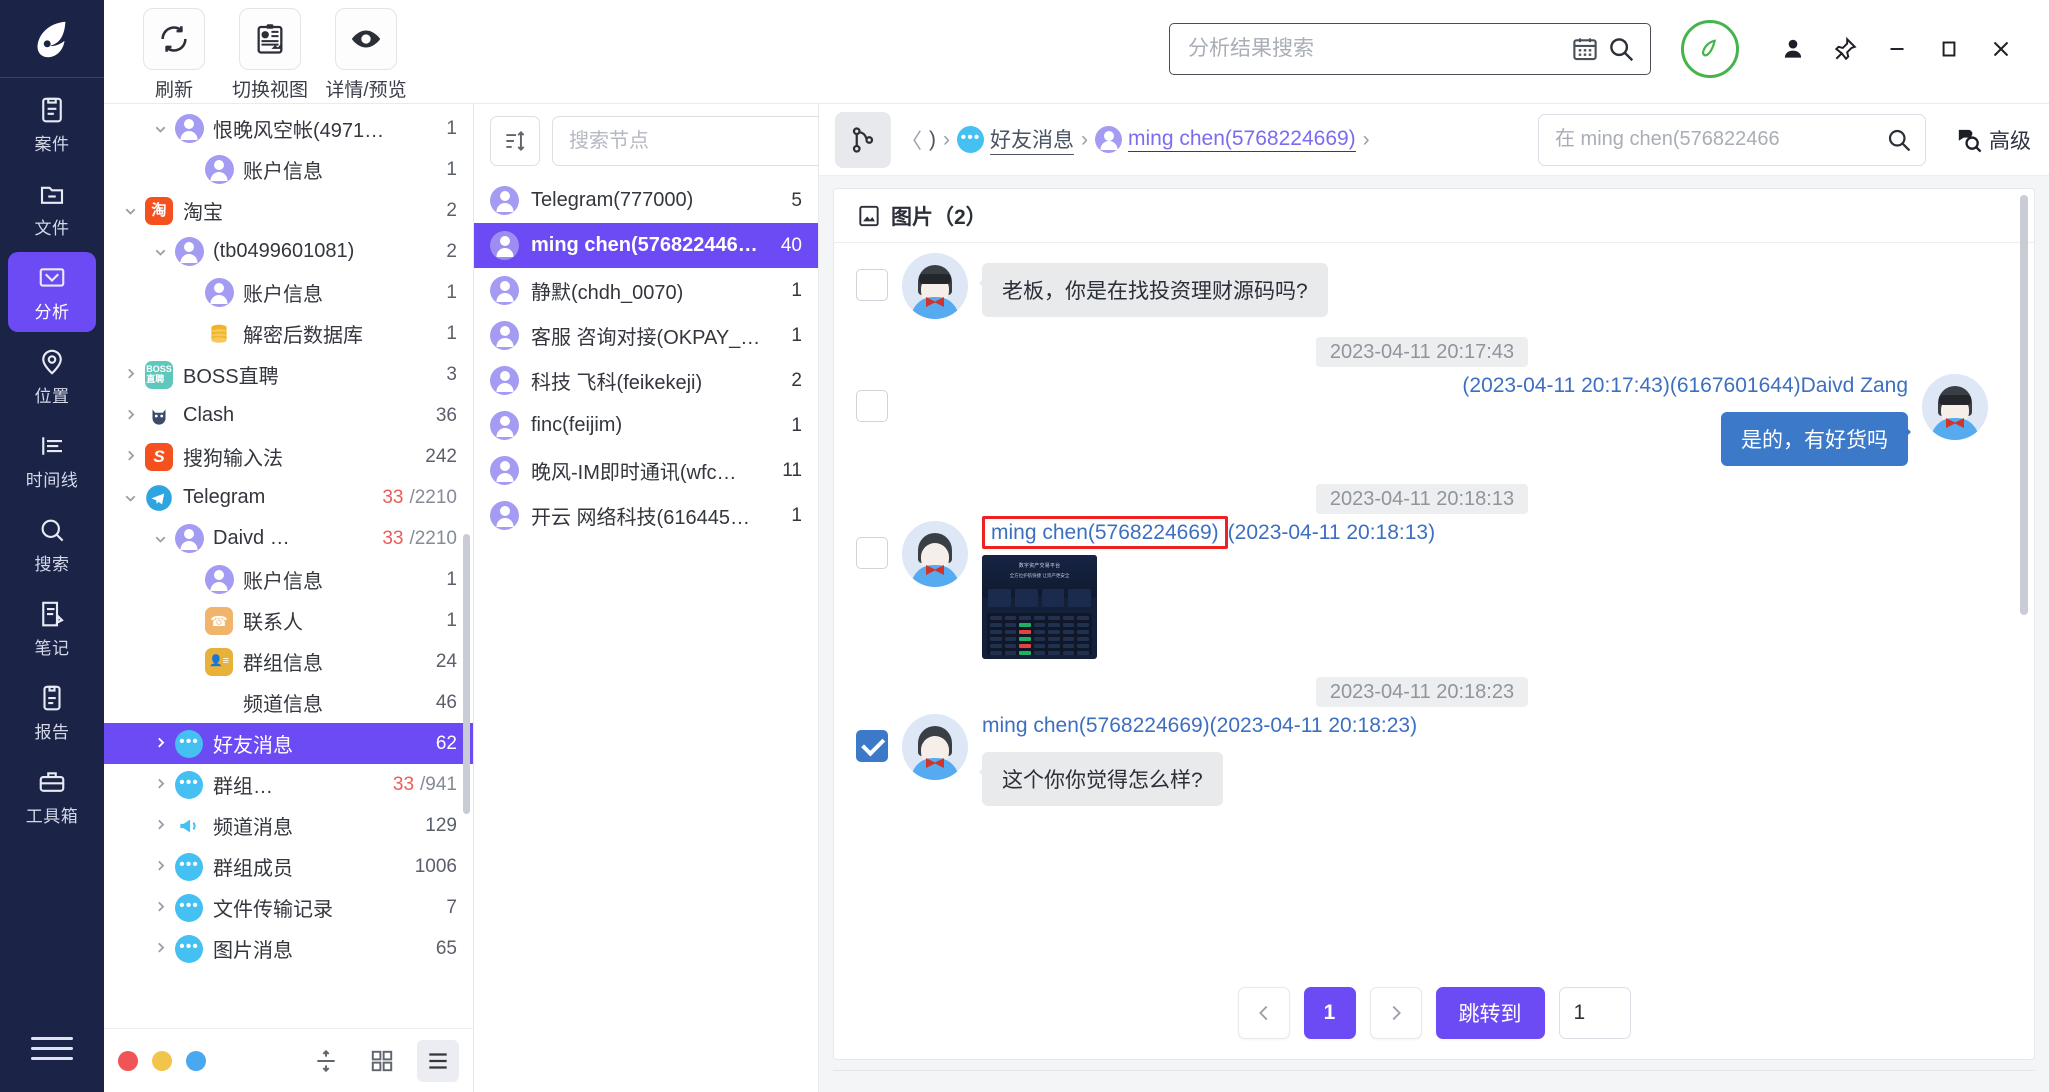 Image resolution: width=2049 pixels, height=1092 pixels. I want to click on switch-view-button: 切换视图, so click(270, 55).